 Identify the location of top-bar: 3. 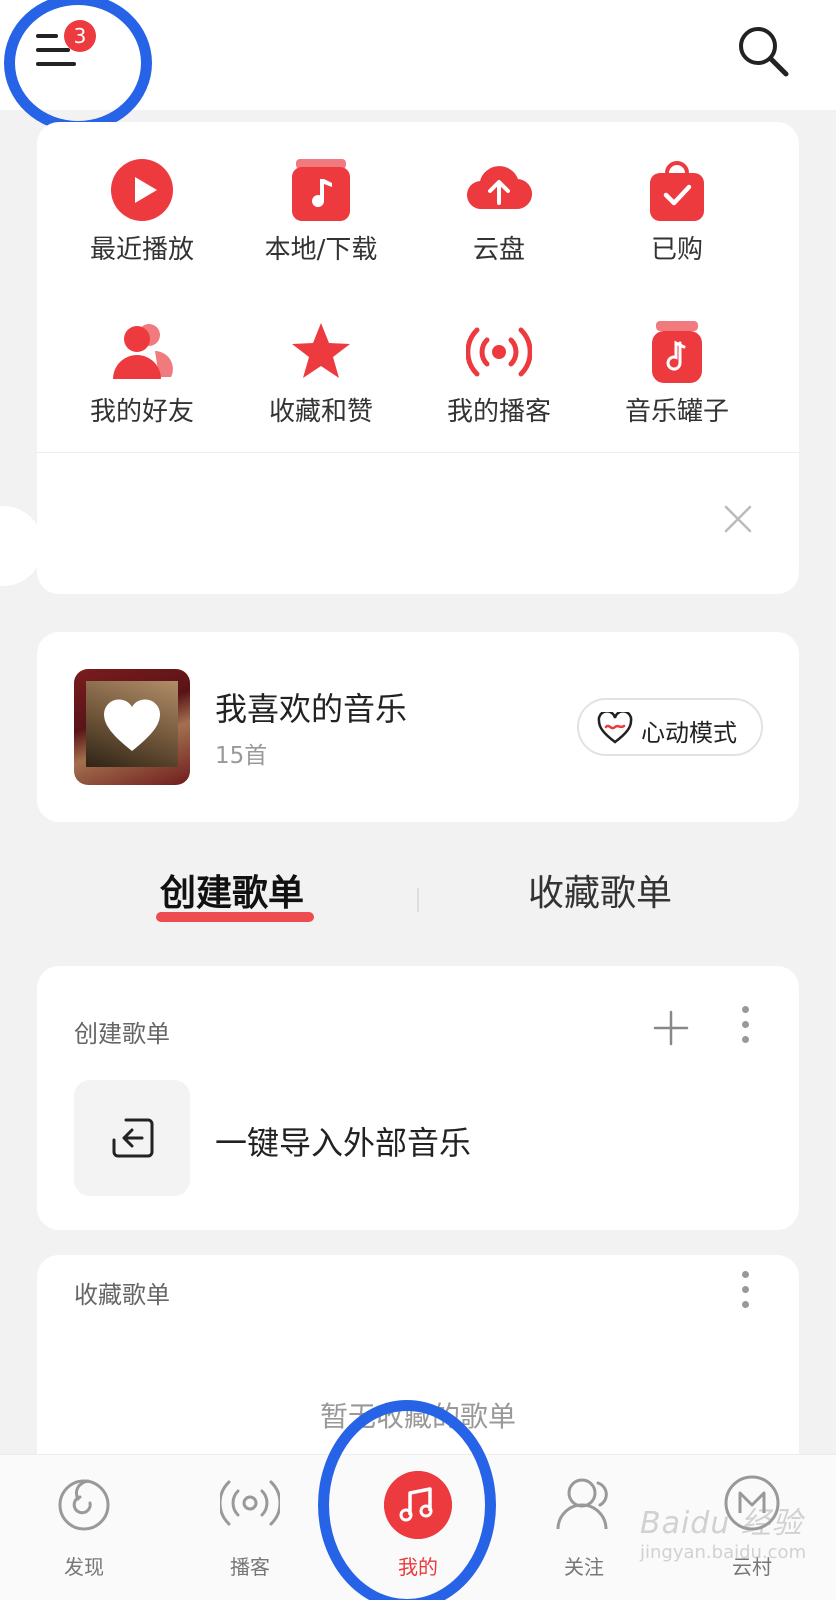
(418, 55).